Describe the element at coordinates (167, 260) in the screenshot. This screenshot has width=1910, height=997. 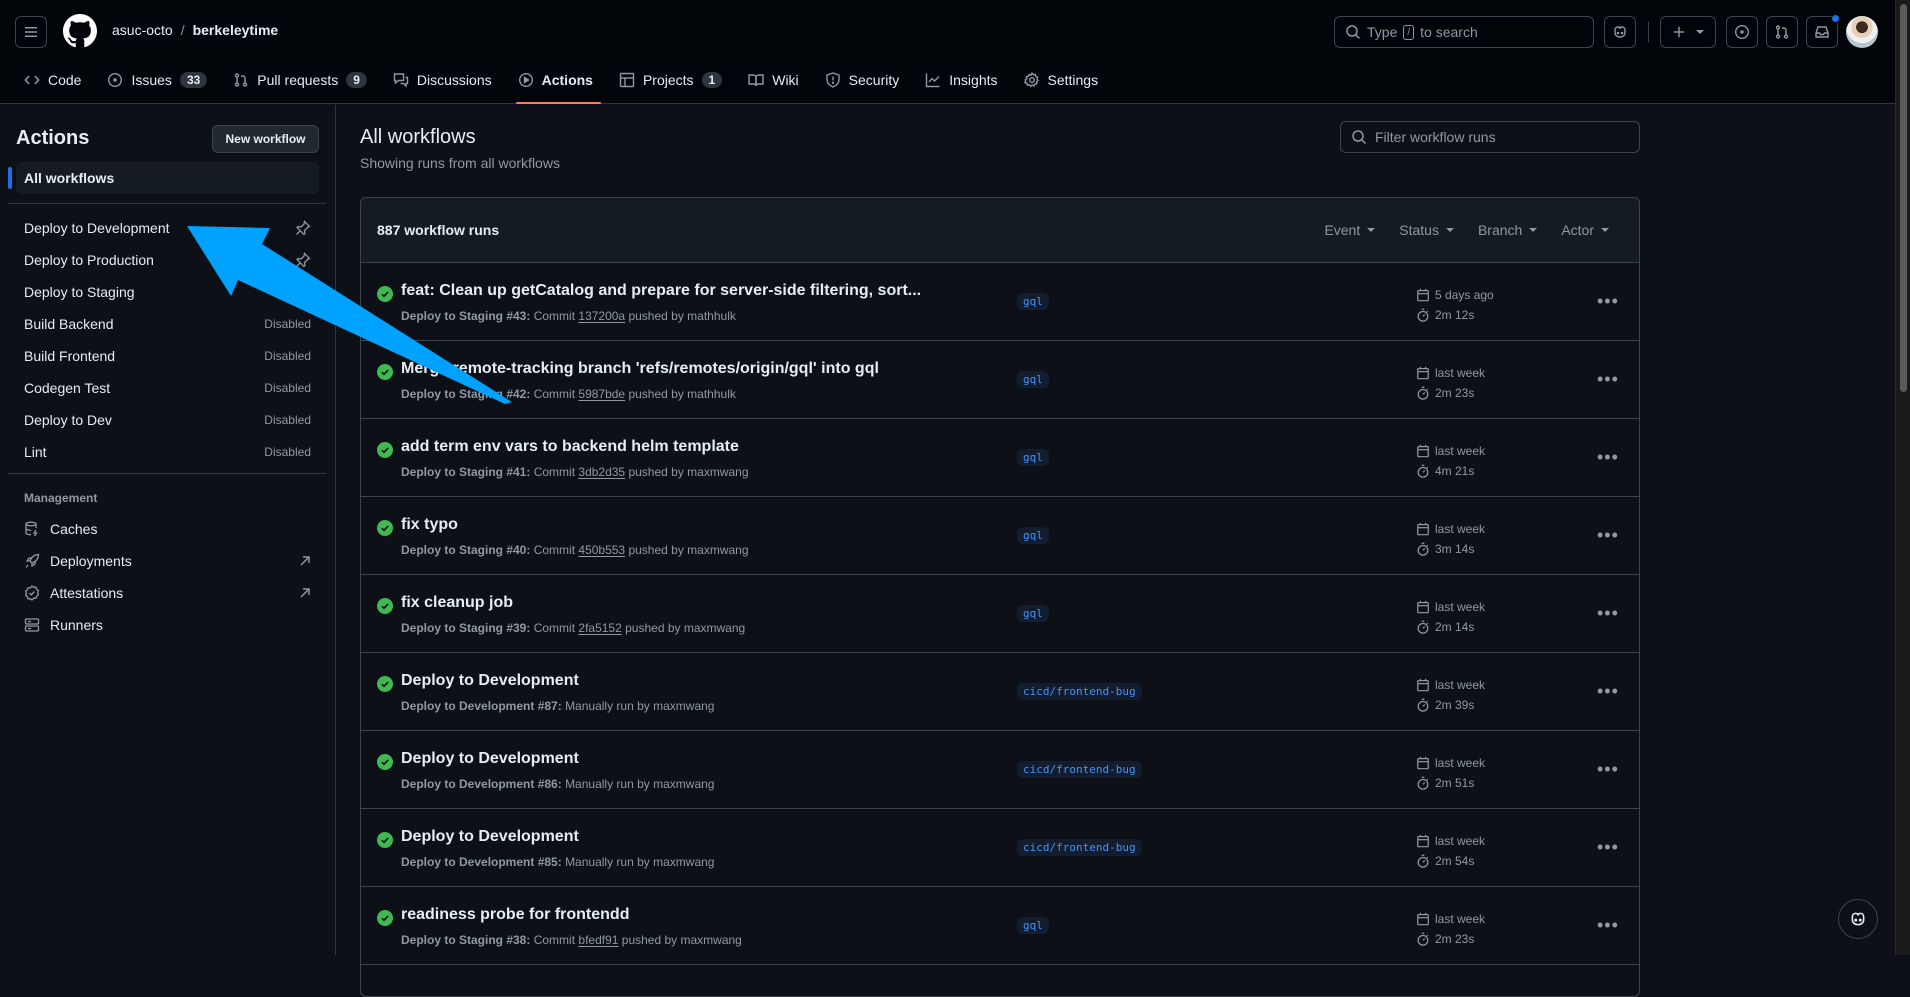
I see `sidebar-item-workflow: Deploy to Production` at that location.